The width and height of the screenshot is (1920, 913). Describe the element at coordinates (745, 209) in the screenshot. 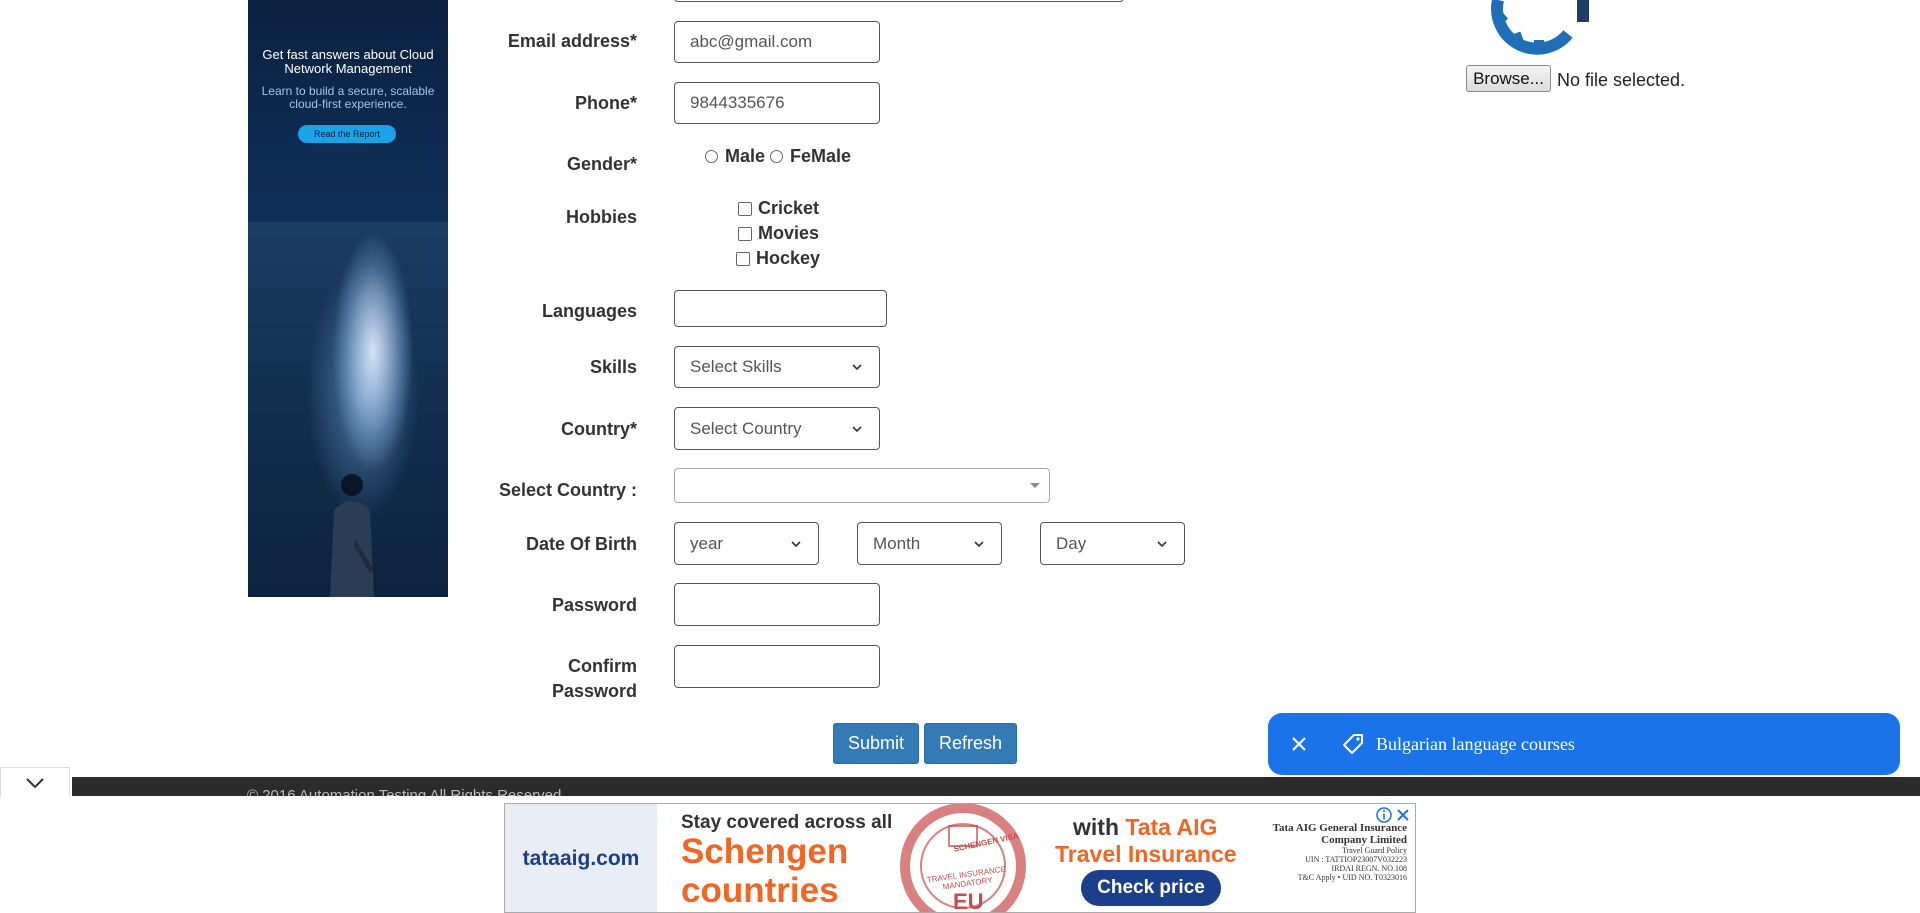

I see `hobby-checkbox-cricket` at that location.